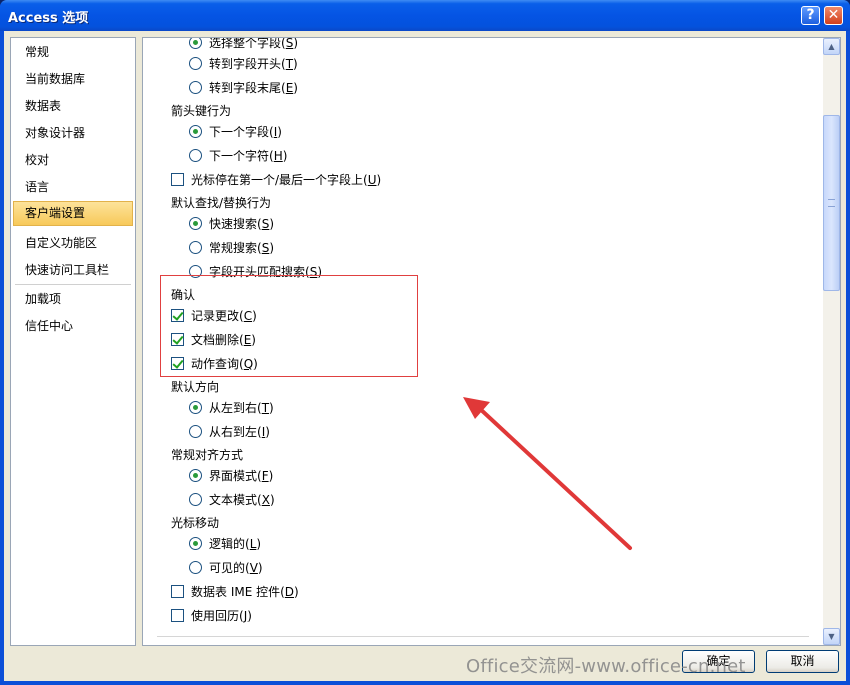 This screenshot has width=850, height=685. I want to click on nav-divider, so click(73, 284).